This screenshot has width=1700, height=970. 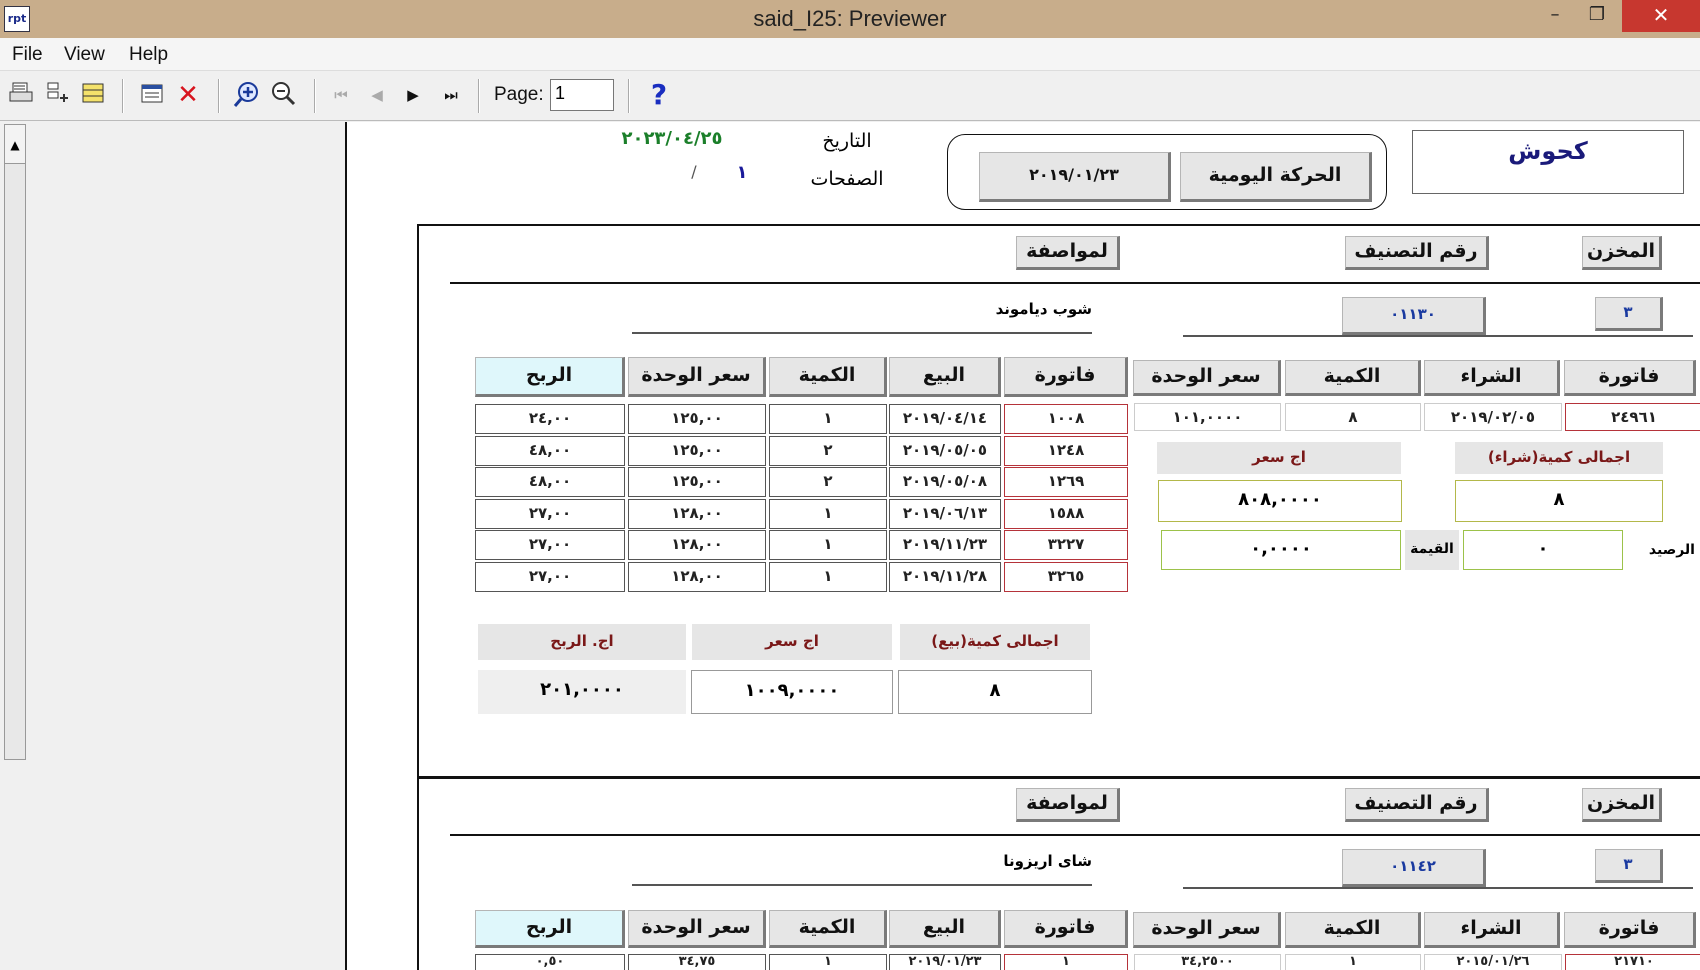 What do you see at coordinates (451, 95) in the screenshot?
I see `last-page-icon: ⏭` at bounding box center [451, 95].